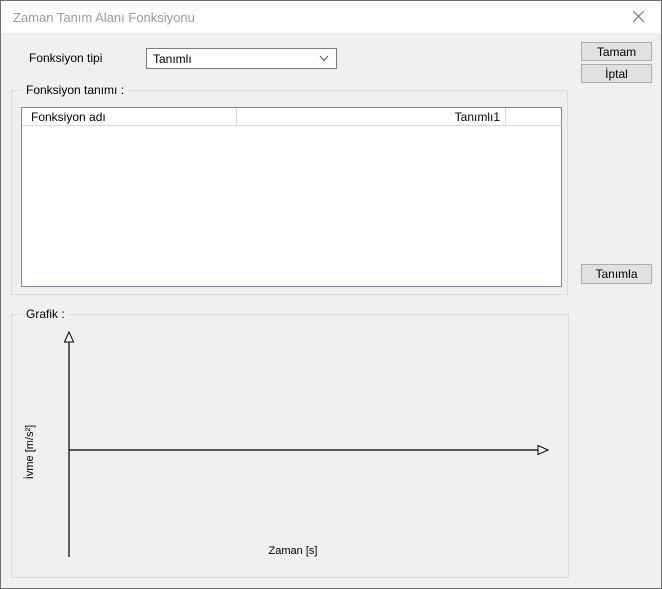  What do you see at coordinates (324, 58) in the screenshot?
I see `chevron-down-icon` at bounding box center [324, 58].